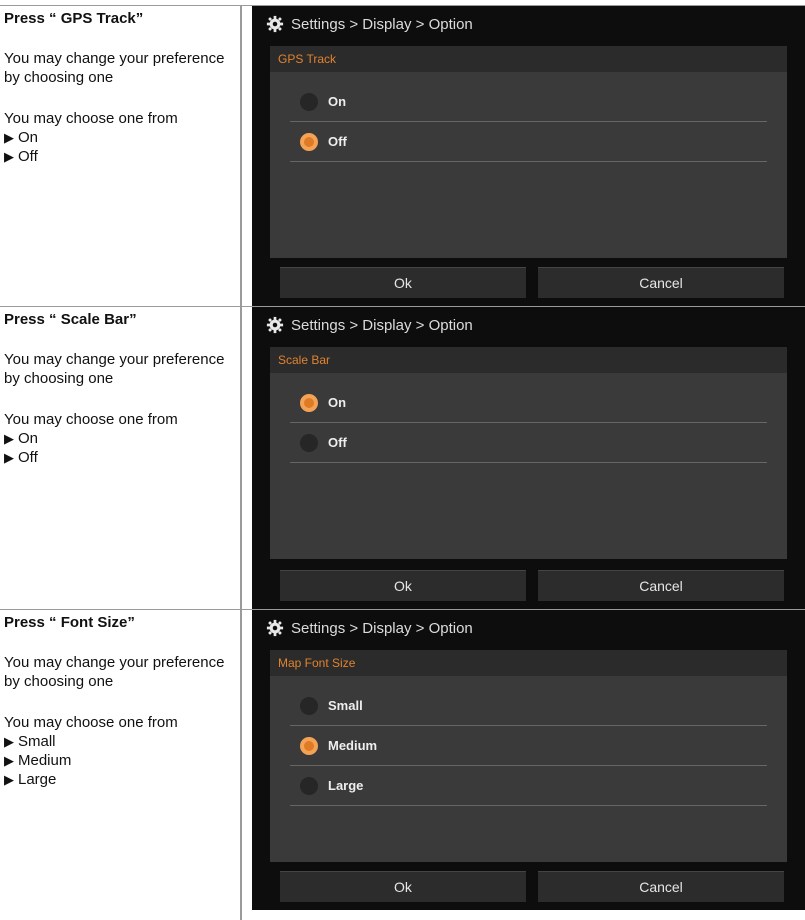 The width and height of the screenshot is (805, 920). Describe the element at coordinates (37, 779) in the screenshot. I see `choice-label: Large` at that location.